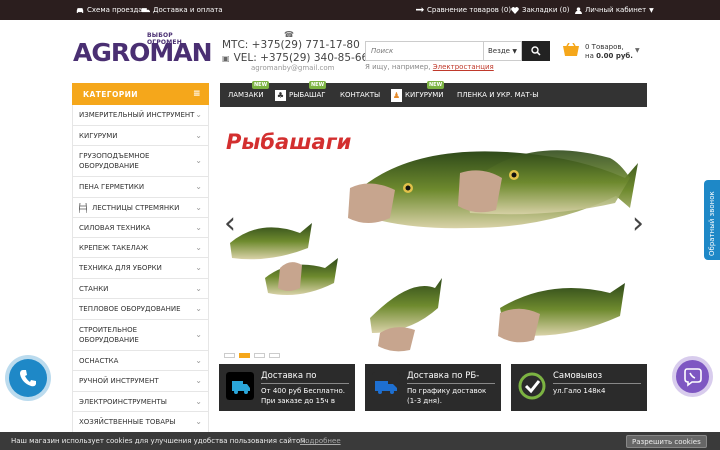  I want to click on search-hint: Я ищу, например, Электростанция, so click(429, 67).